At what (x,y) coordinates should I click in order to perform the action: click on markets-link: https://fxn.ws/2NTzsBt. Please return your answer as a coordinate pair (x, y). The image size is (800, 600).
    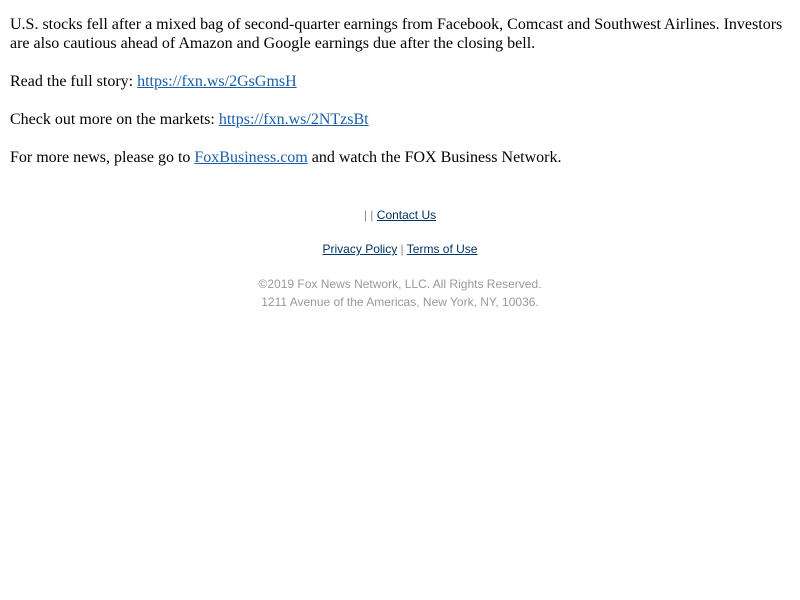
    Looking at the image, I should click on (294, 119).